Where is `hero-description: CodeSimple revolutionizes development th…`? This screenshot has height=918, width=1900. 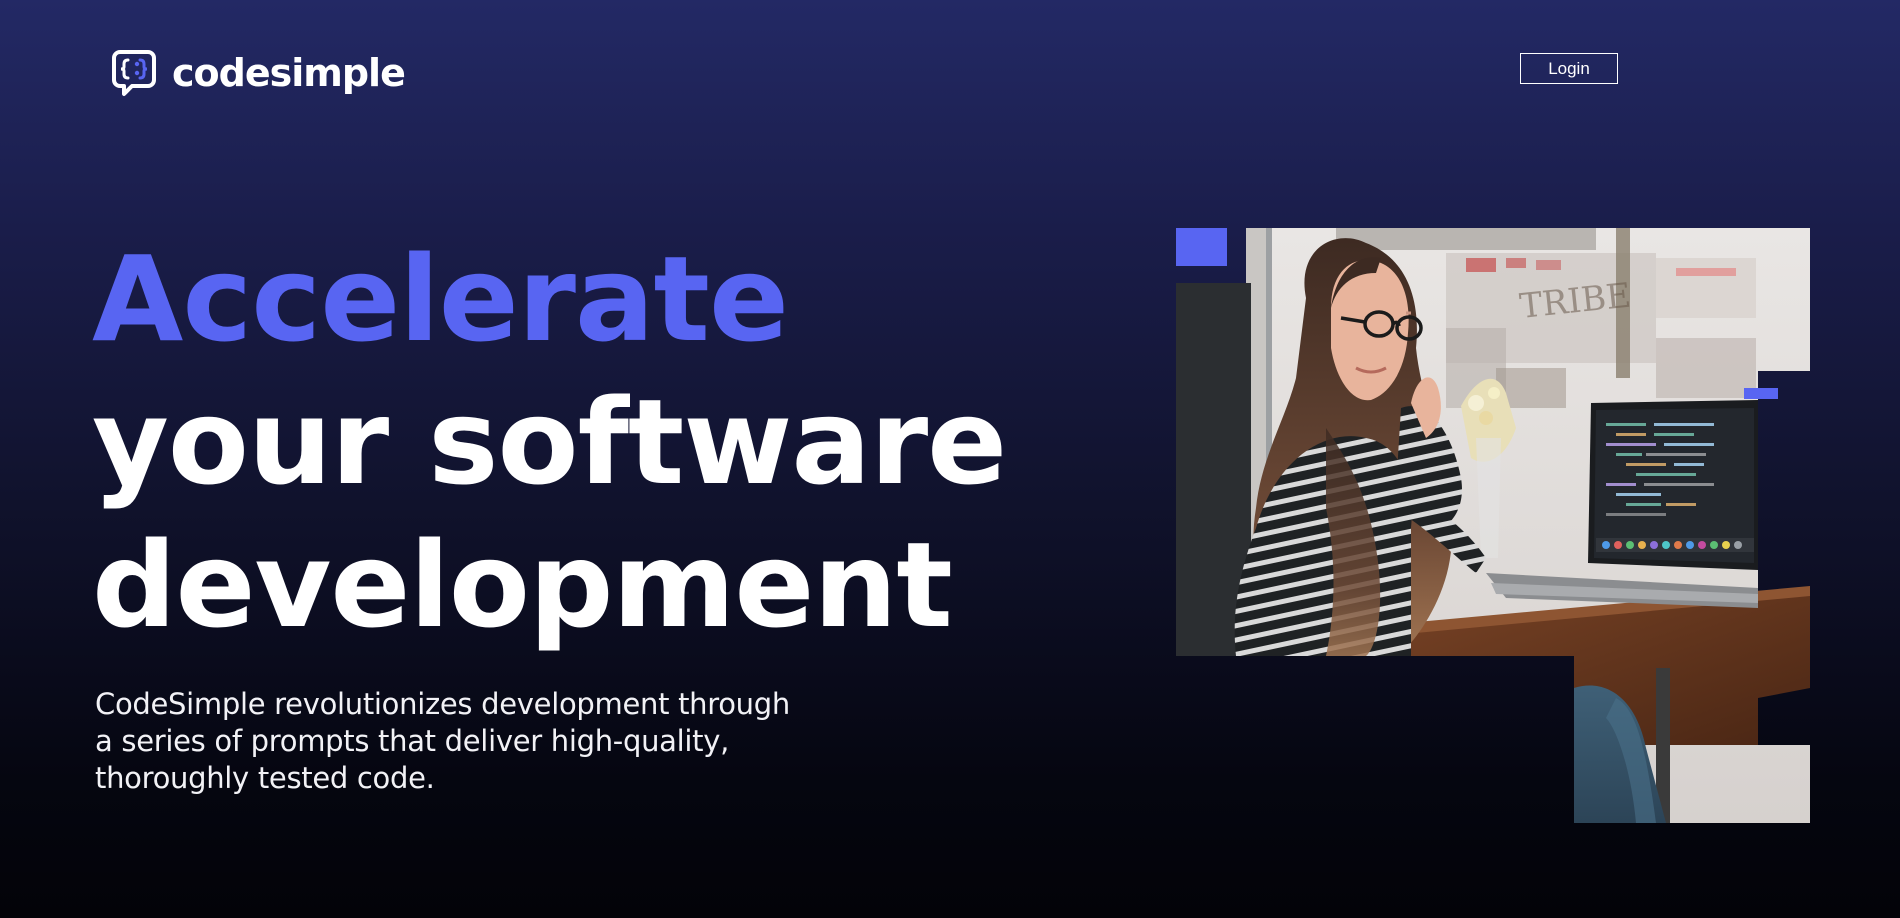 hero-description: CodeSimple revolutionizes development th… is located at coordinates (442, 741).